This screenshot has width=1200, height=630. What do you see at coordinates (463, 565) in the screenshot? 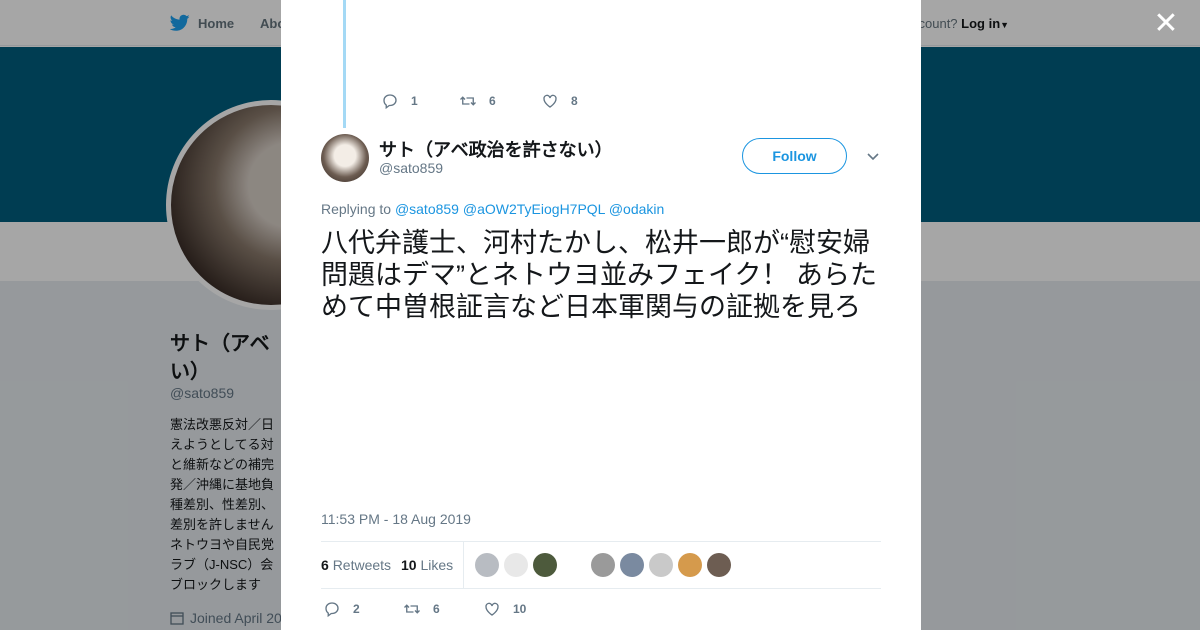
I see `stats-divider` at bounding box center [463, 565].